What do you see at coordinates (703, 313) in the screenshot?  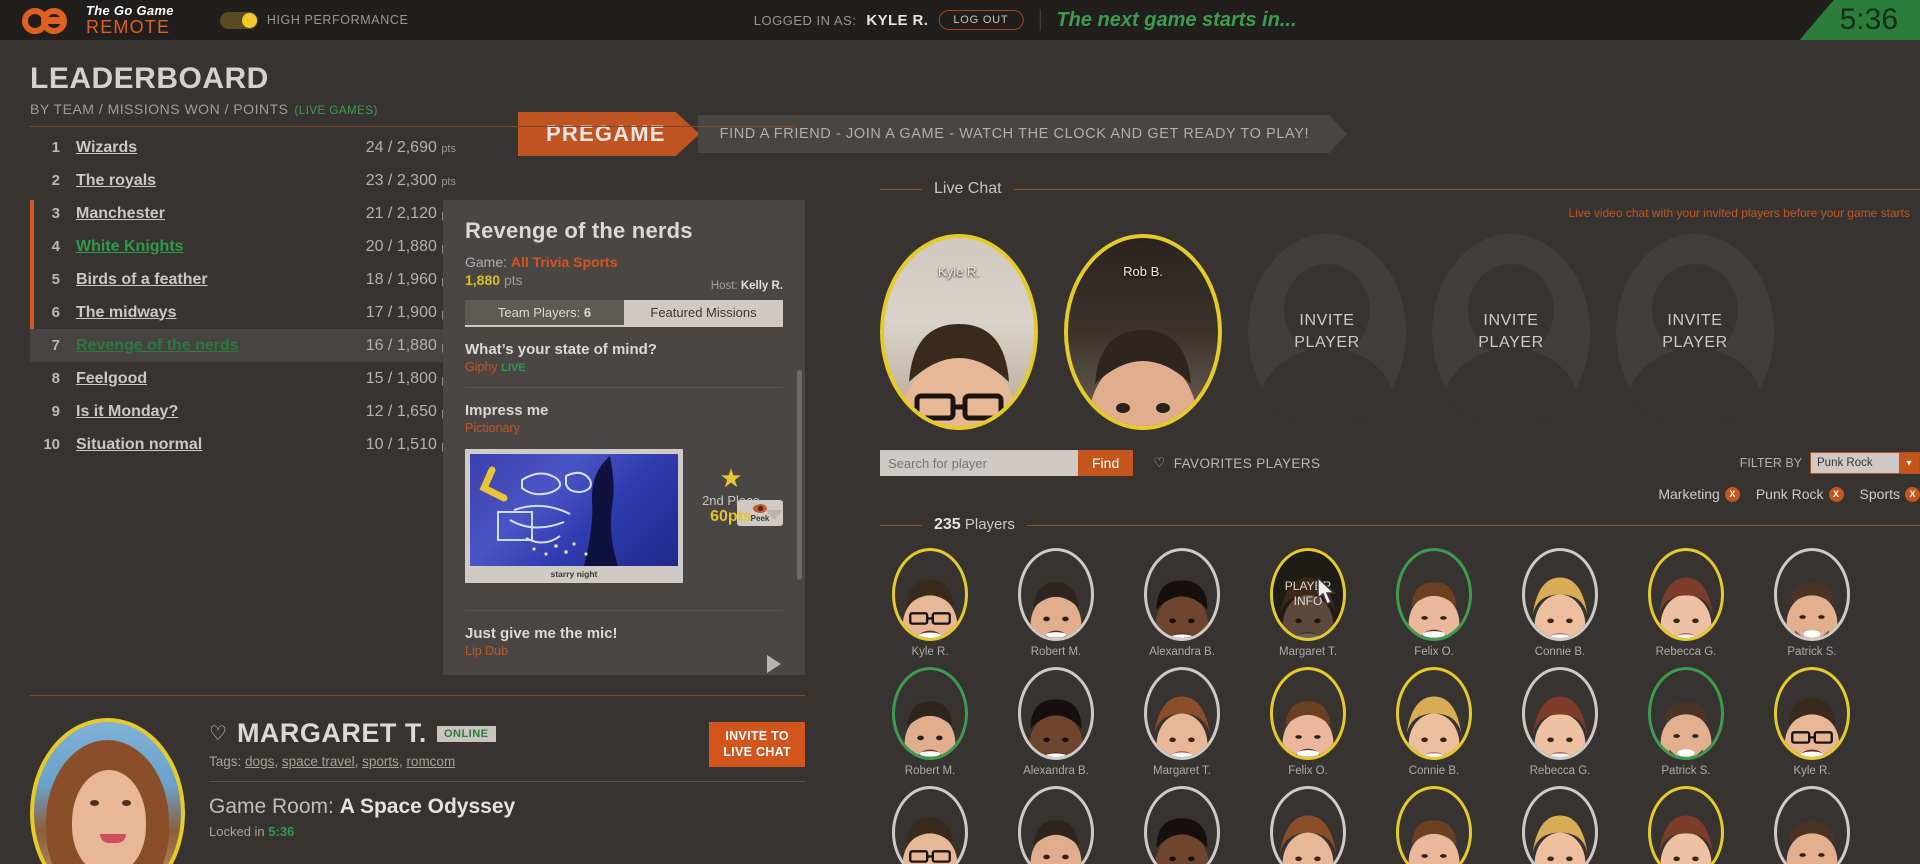 I see `tab-featured-missions: Featured Missions` at bounding box center [703, 313].